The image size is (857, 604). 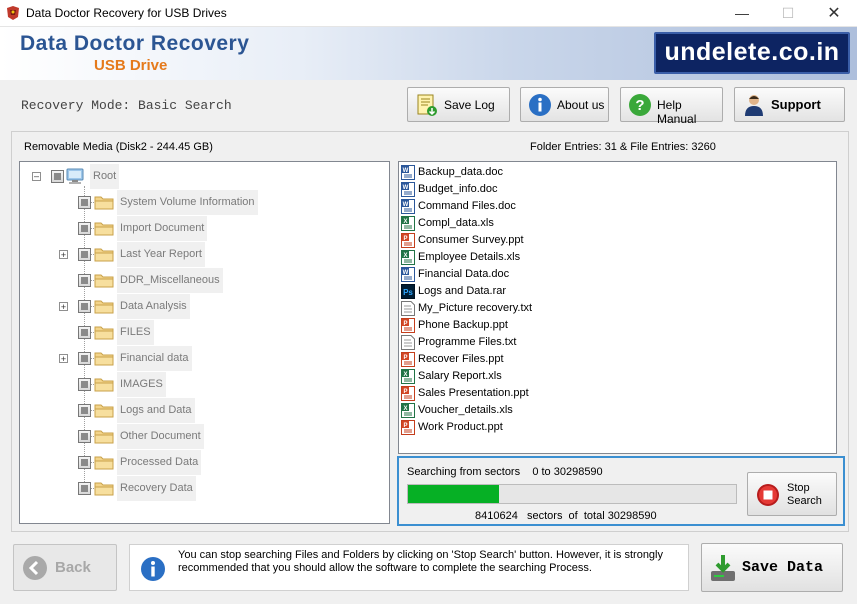 What do you see at coordinates (501, 240) in the screenshot?
I see `file-list-item: P Consumer Survey.ppt` at bounding box center [501, 240].